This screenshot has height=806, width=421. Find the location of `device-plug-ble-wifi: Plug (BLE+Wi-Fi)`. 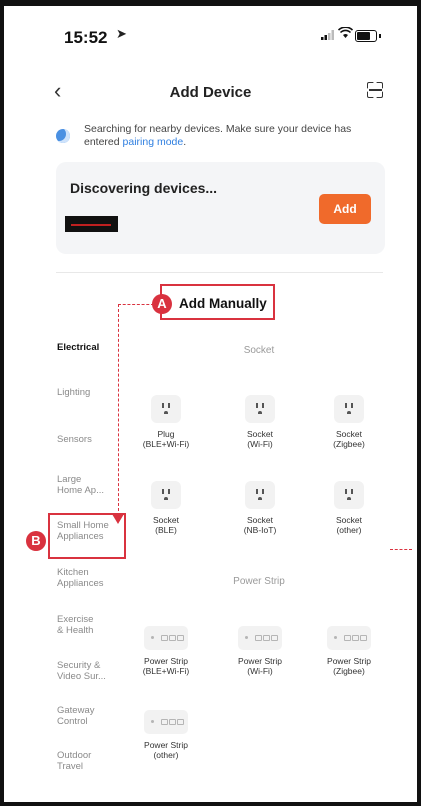

device-plug-ble-wifi: Plug (BLE+Wi-Fi) is located at coordinates (166, 422).